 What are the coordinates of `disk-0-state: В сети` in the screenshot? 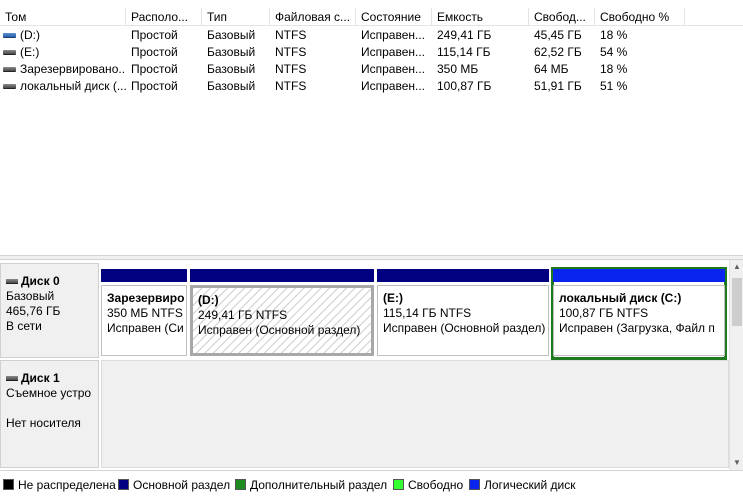 It's located at (24, 326).